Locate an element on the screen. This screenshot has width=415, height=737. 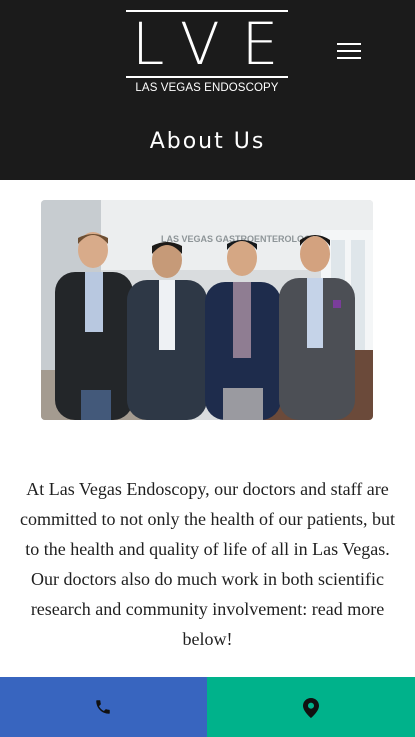
menu-bar-bottom is located at coordinates (349, 58).